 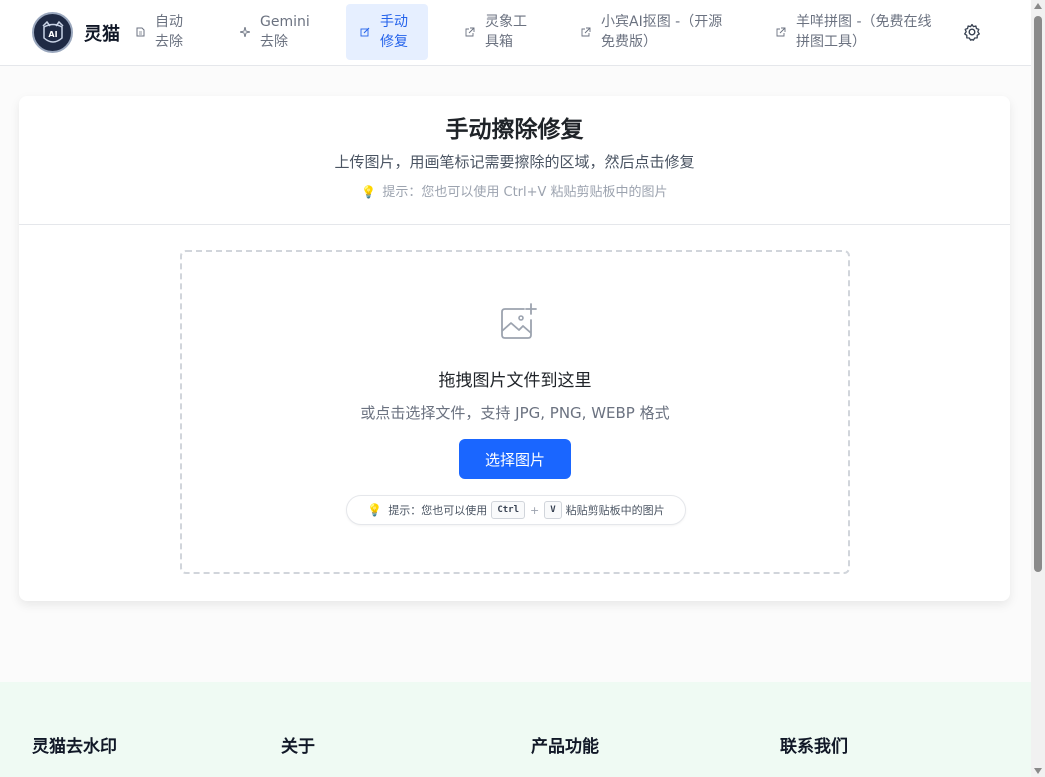 What do you see at coordinates (169, 22) in the screenshot?
I see `nav-label: 自动` at bounding box center [169, 22].